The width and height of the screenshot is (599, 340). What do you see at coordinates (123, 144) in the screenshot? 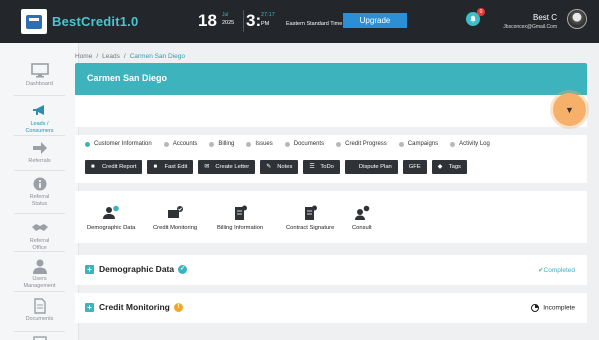
I see `tab-label: Customer Information` at bounding box center [123, 144].